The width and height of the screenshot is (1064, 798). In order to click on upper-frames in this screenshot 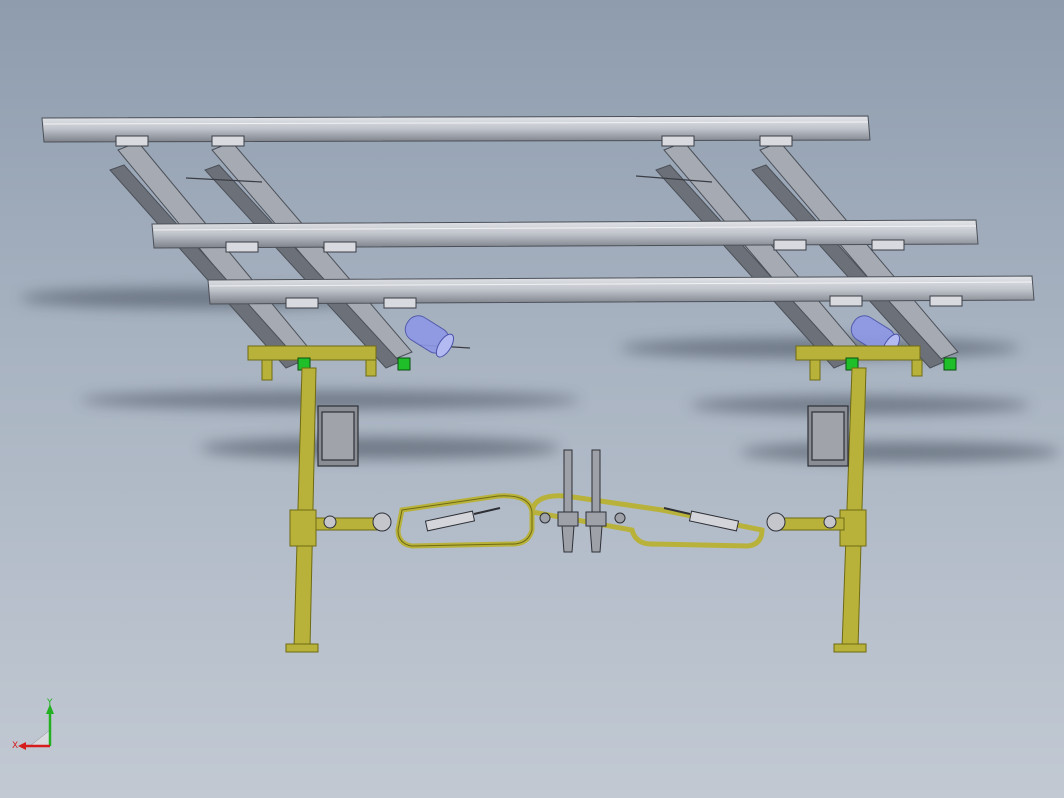, I will do `click(585, 363)`.